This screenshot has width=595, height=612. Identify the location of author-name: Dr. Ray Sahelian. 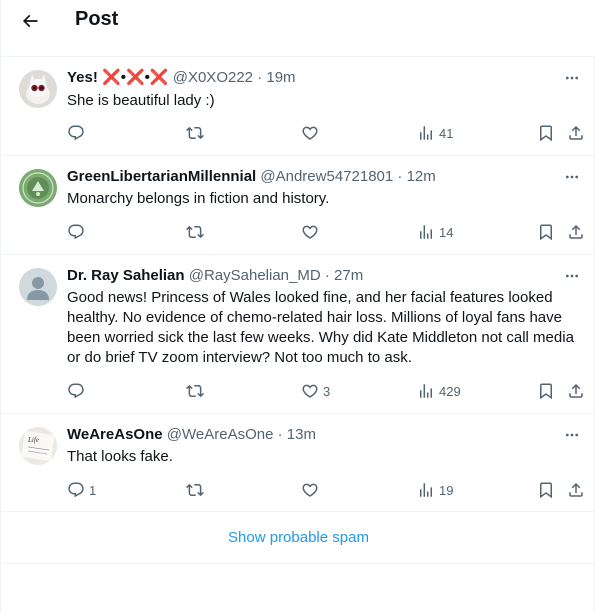
(126, 275).